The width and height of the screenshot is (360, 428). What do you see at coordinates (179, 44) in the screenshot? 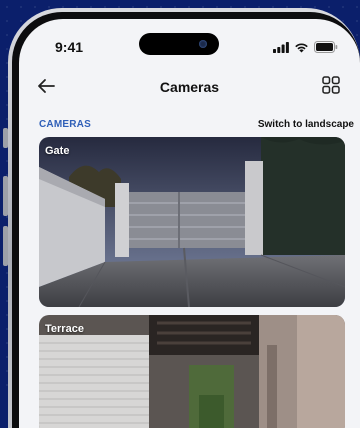
I see `dynamic-island` at bounding box center [179, 44].